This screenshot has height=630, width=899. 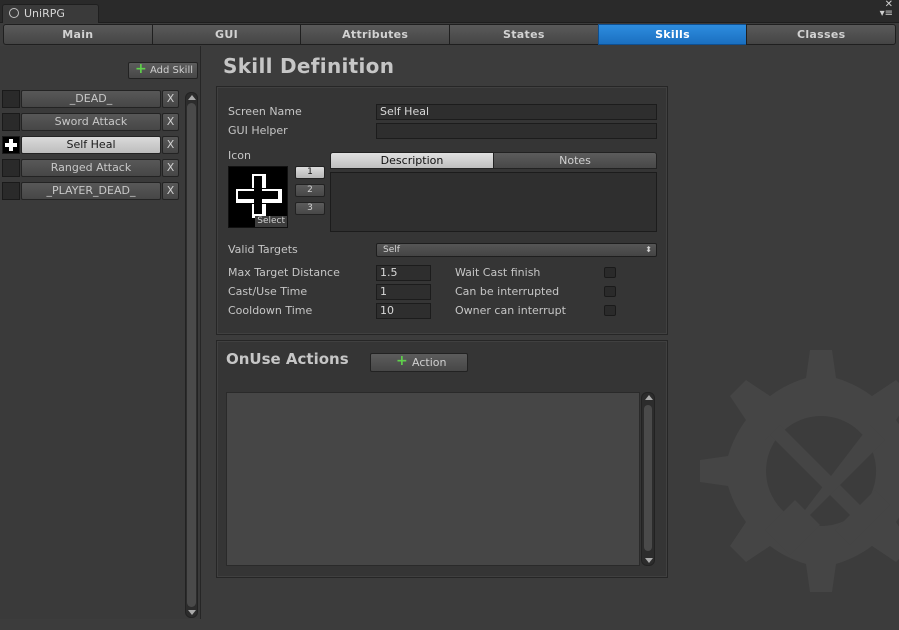 What do you see at coordinates (44, 13) in the screenshot?
I see `window-tab-title: UniRPG` at bounding box center [44, 13].